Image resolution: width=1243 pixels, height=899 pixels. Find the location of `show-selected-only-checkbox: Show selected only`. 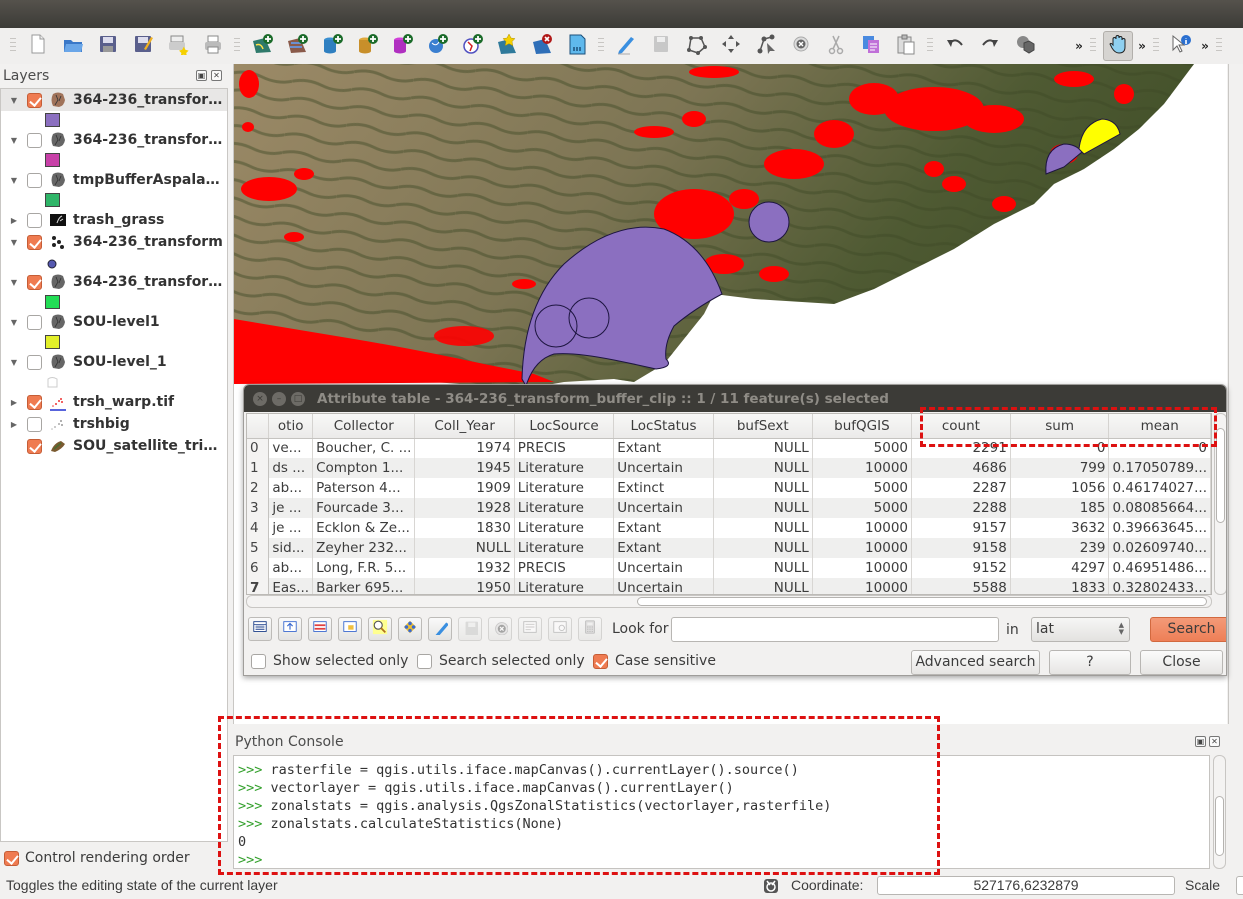

show-selected-only-checkbox: Show selected only is located at coordinates (329, 661).